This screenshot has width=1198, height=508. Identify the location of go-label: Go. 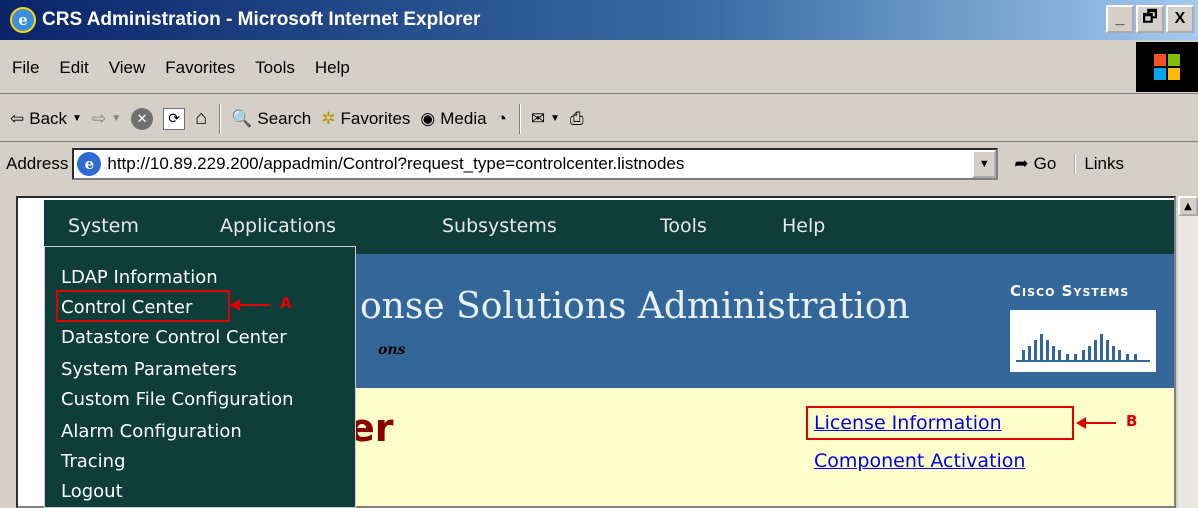
(1045, 163).